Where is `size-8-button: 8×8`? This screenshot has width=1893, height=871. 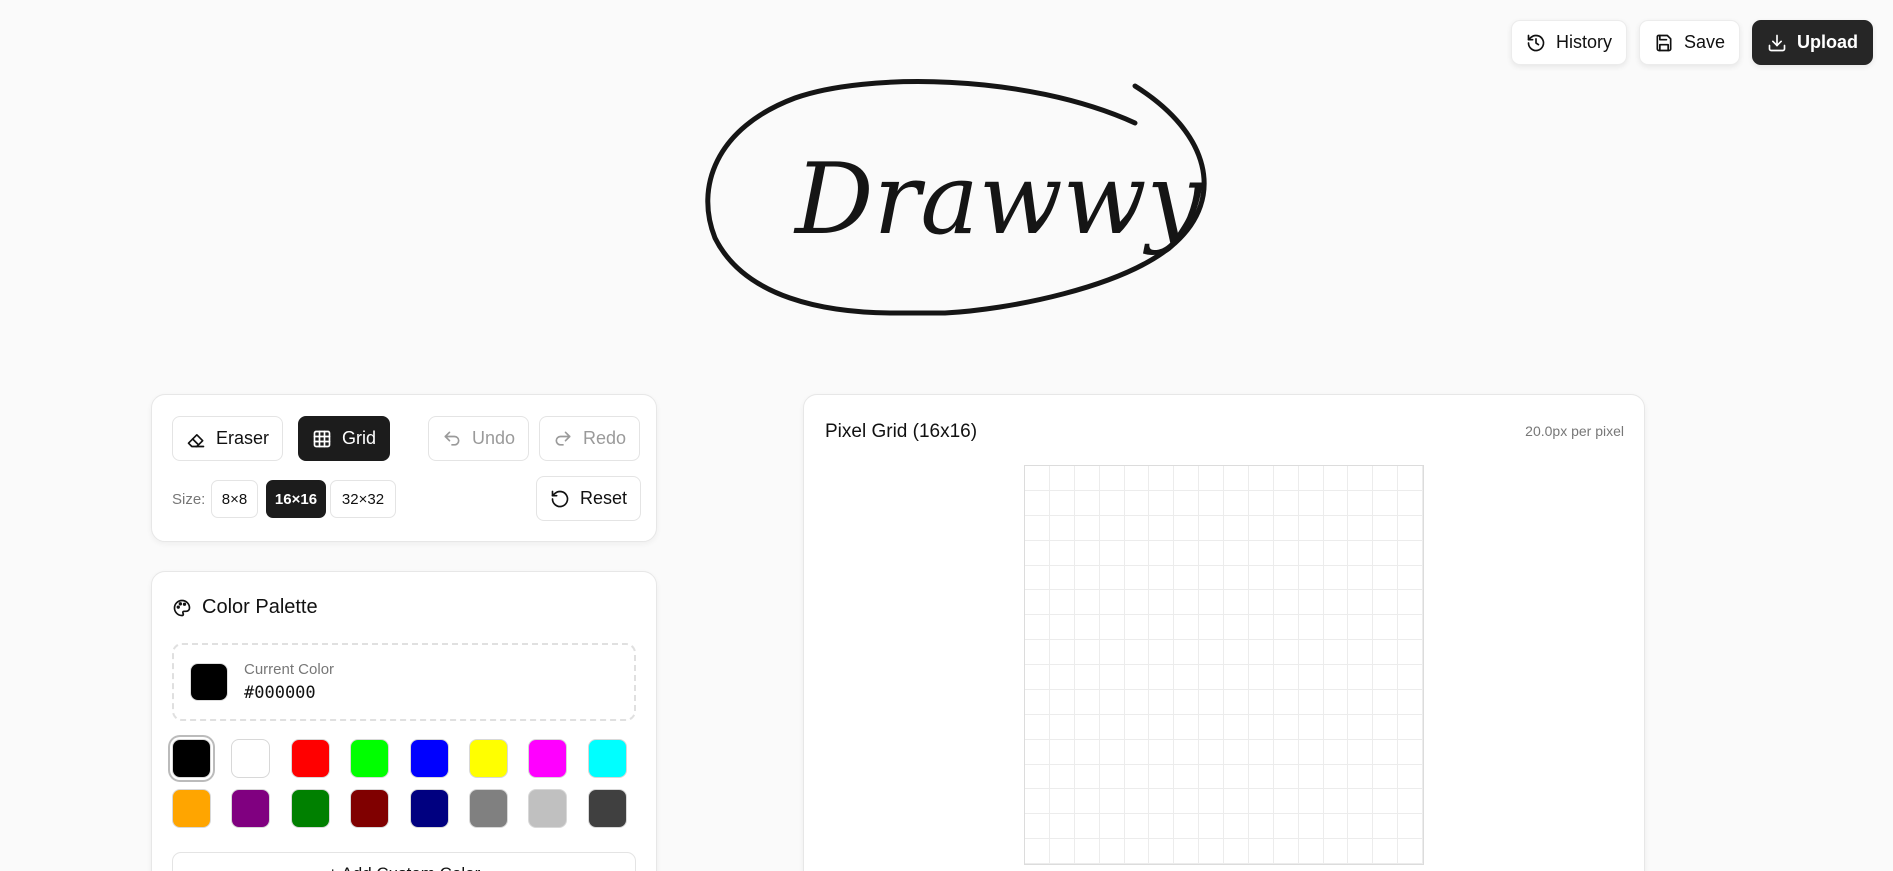
size-8-button: 8×8 is located at coordinates (234, 499).